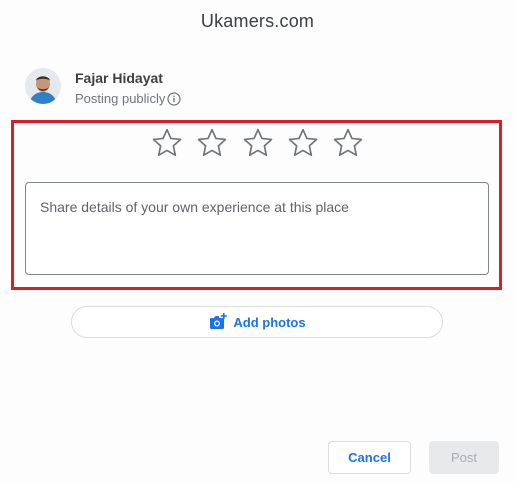  Describe the element at coordinates (212, 143) in the screenshot. I see `star-2-icon` at that location.